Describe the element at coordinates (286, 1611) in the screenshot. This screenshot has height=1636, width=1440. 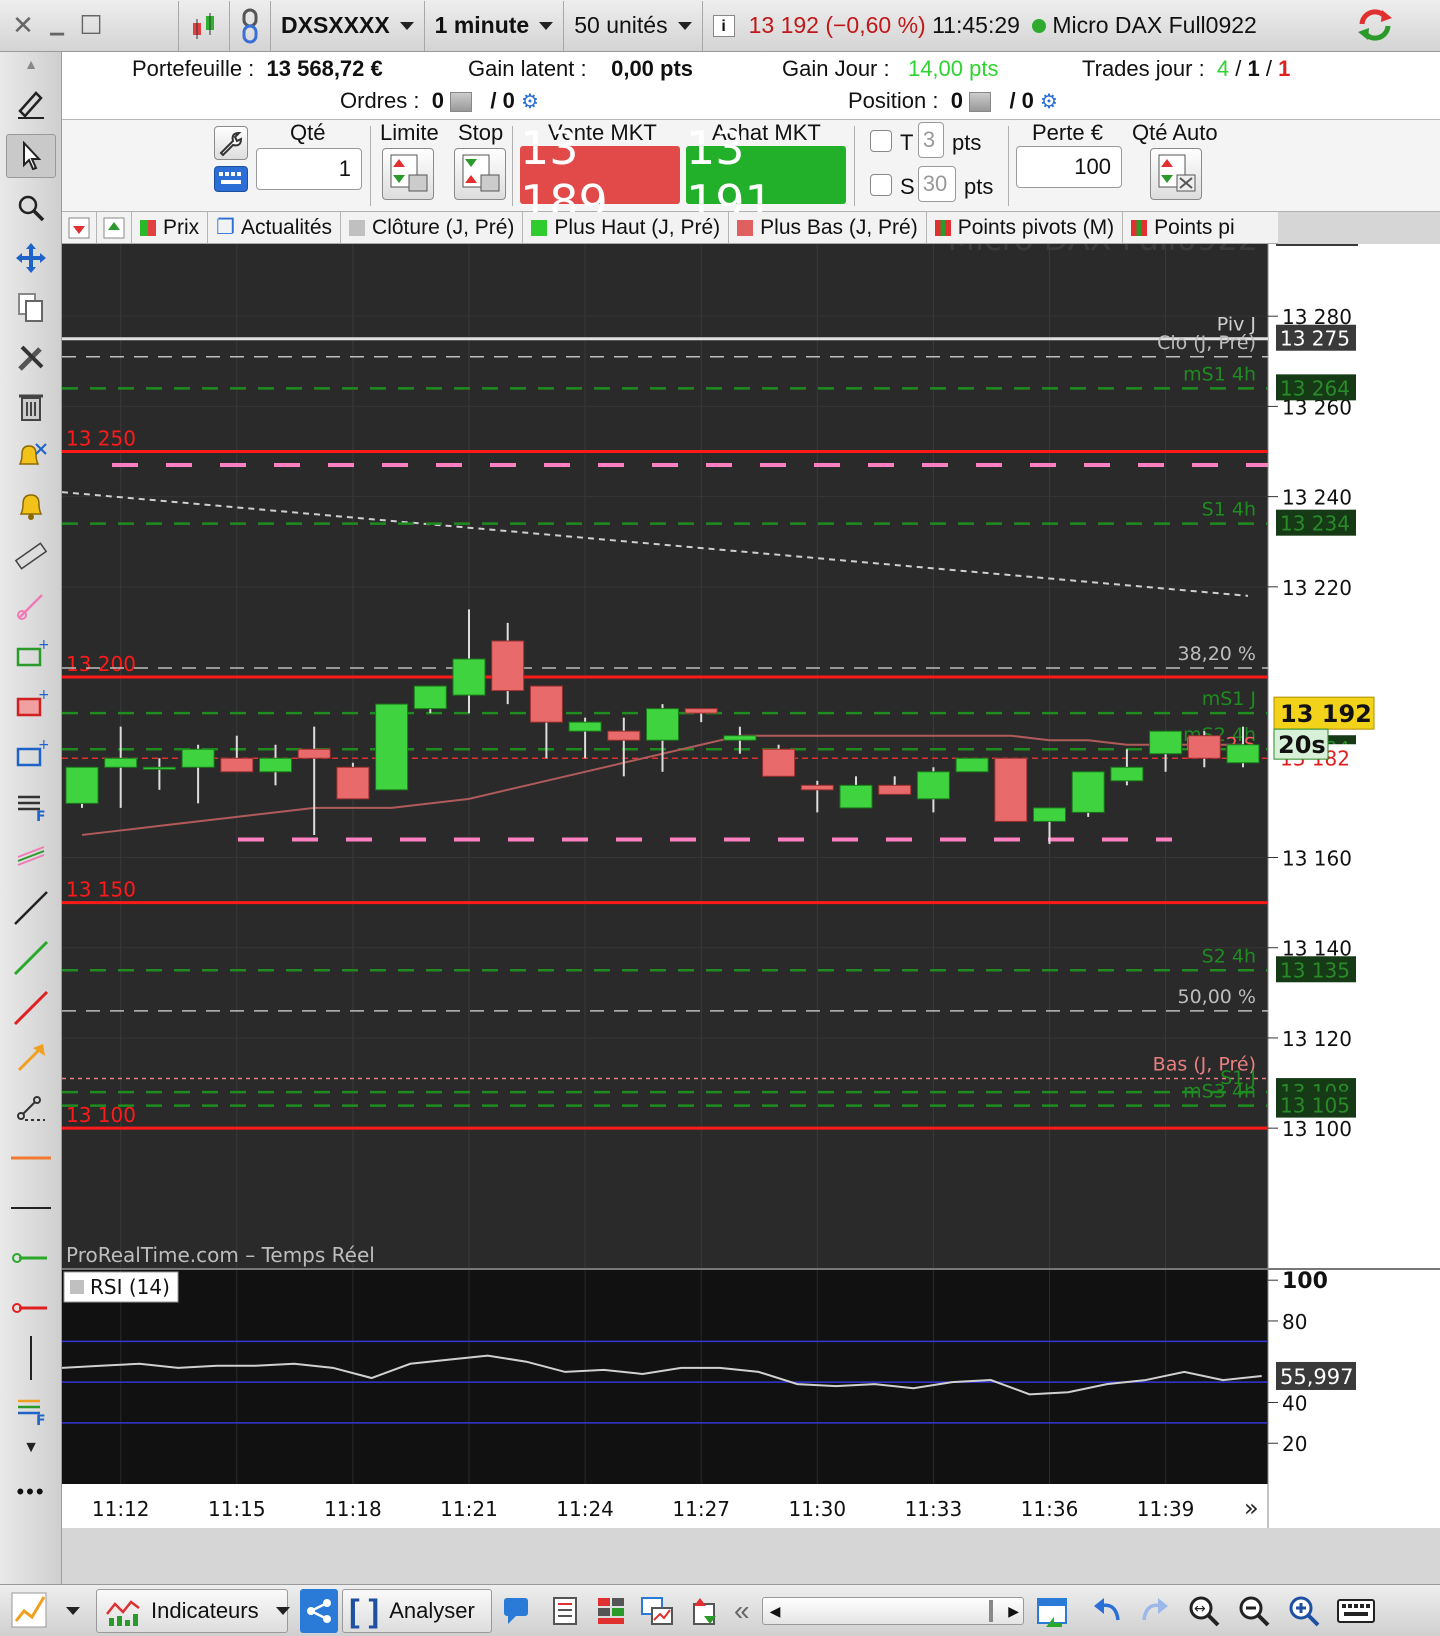
I see `indicators-dropdown` at that location.